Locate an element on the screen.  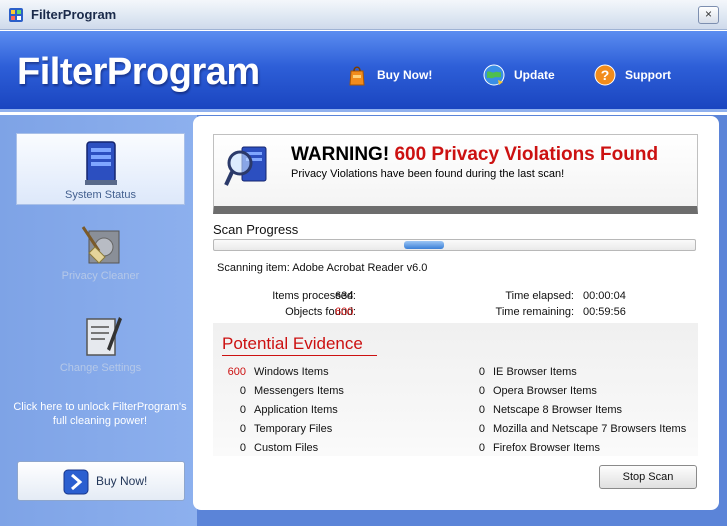
close-button: × is located at coordinates (708, 15).